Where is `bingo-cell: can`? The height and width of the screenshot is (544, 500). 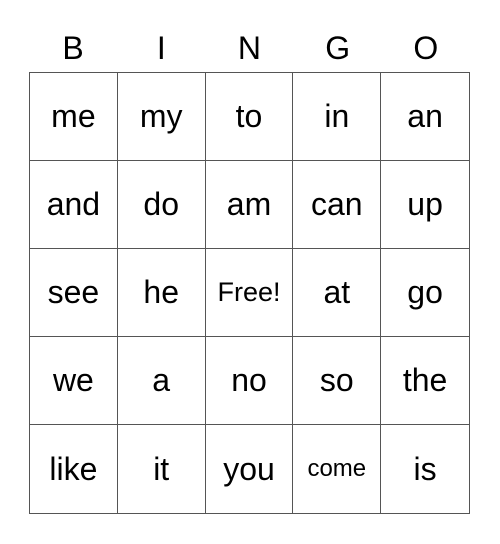 bingo-cell: can is located at coordinates (337, 205).